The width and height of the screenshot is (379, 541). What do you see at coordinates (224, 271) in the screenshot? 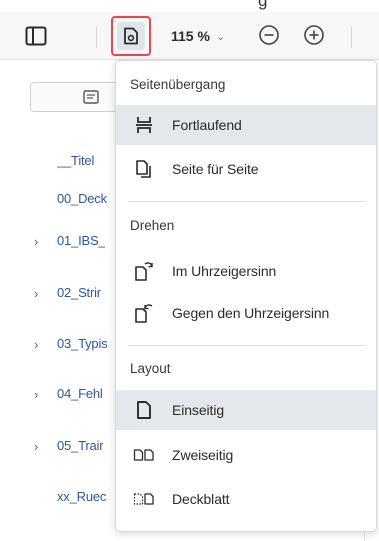
I see `menu-item-label: Im Uhrzeigersinn` at bounding box center [224, 271].